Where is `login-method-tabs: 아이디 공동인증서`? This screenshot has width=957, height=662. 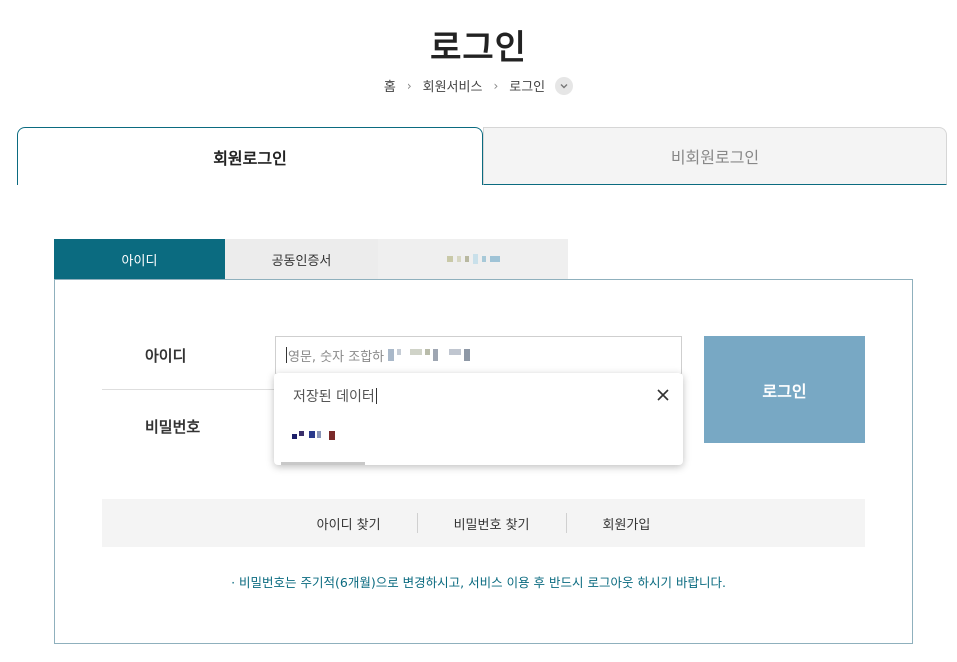 login-method-tabs: 아이디 공동인증서 is located at coordinates (311, 259).